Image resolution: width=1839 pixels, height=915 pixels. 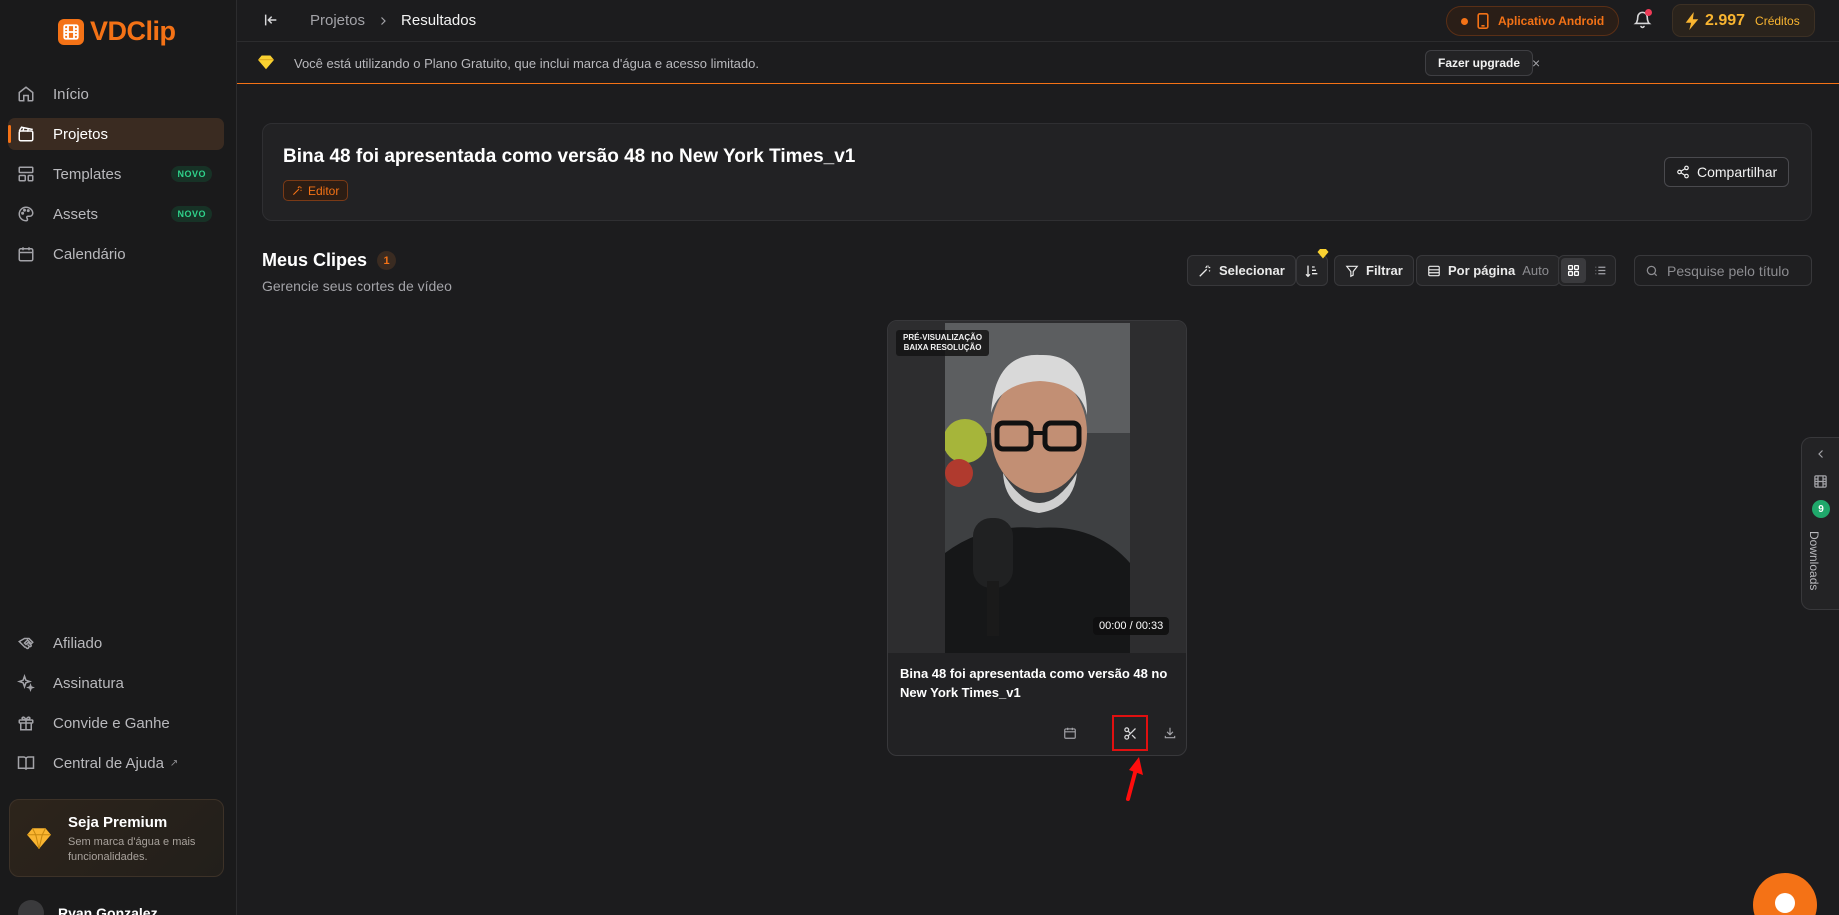 What do you see at coordinates (1785, 894) in the screenshot?
I see `chat-support-button` at bounding box center [1785, 894].